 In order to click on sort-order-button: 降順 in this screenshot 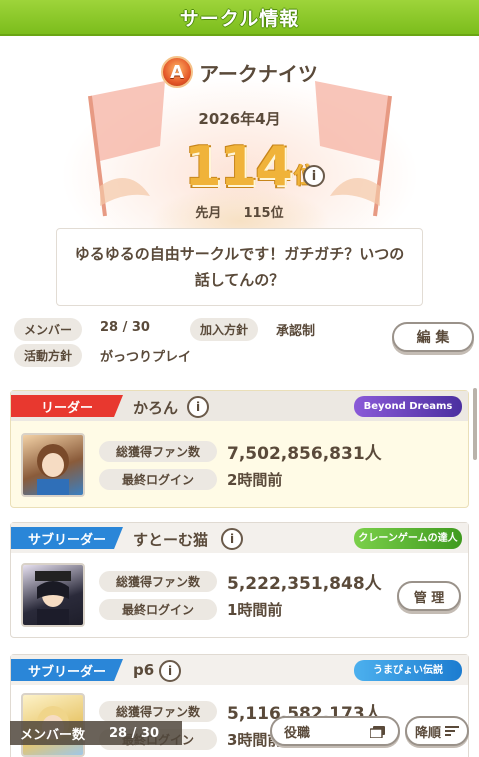, I will do `click(437, 731)`.